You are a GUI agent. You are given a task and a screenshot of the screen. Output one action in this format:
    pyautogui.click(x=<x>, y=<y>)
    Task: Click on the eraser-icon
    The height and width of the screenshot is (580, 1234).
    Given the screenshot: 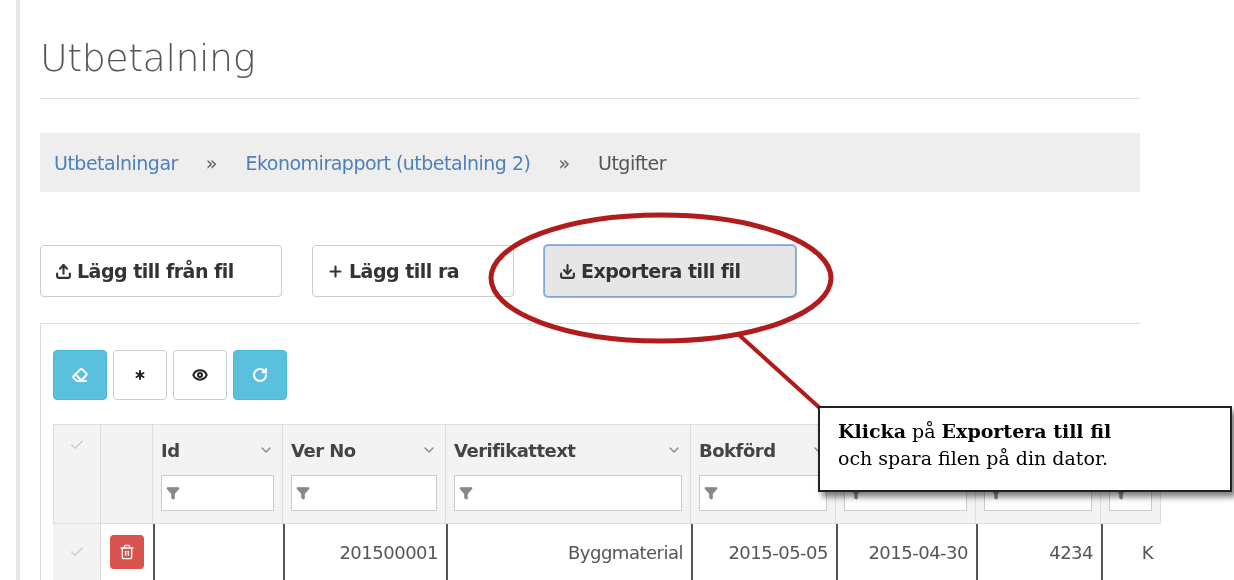 What is the action you would take?
    pyautogui.click(x=80, y=375)
    